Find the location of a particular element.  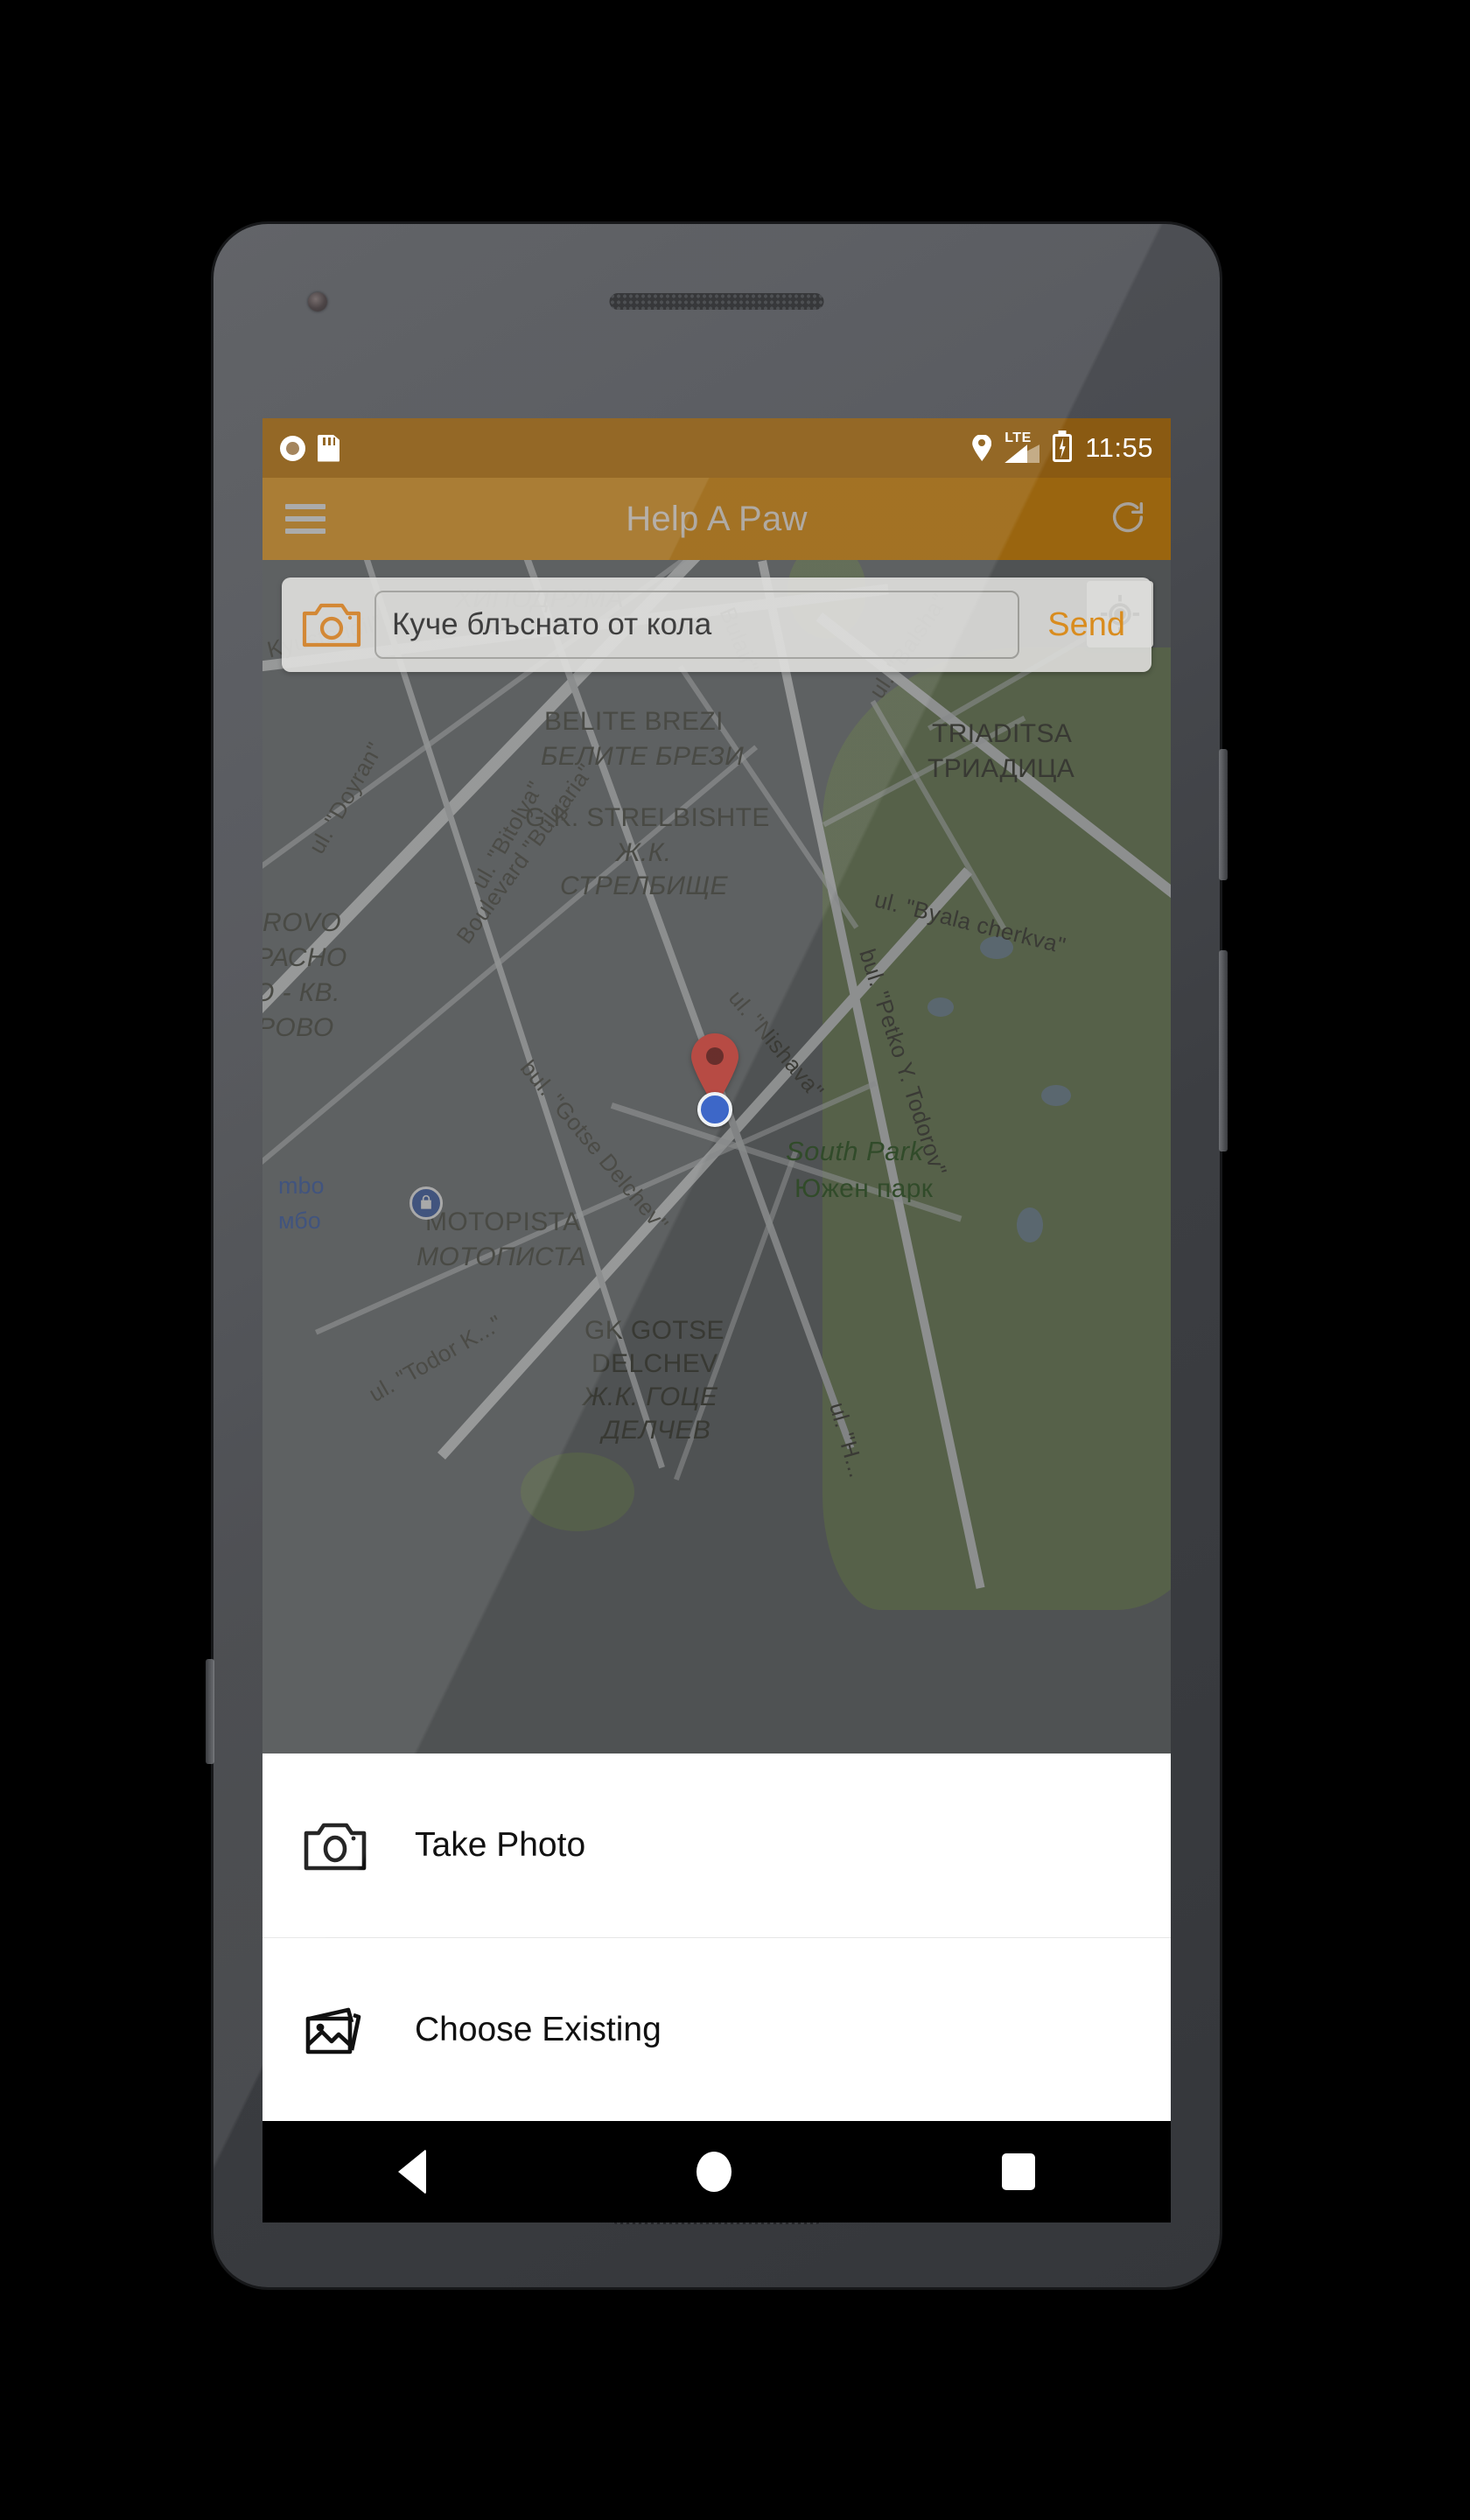

photo-stack-icon is located at coordinates (343, 2030).